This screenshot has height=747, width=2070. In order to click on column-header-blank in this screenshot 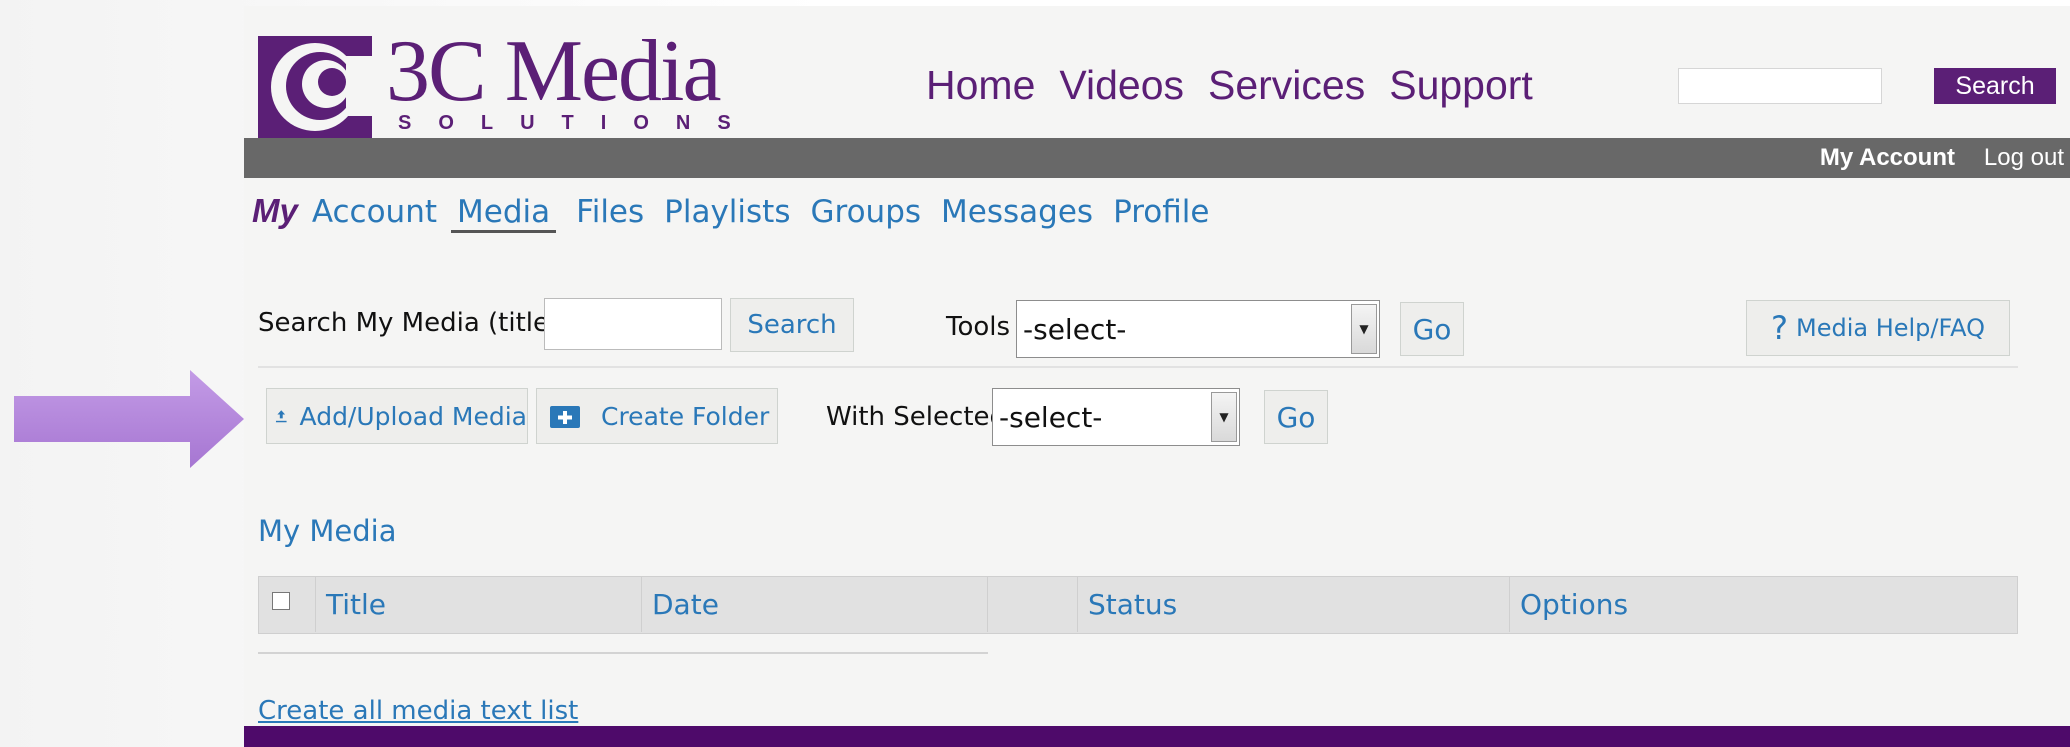, I will do `click(1033, 604)`.